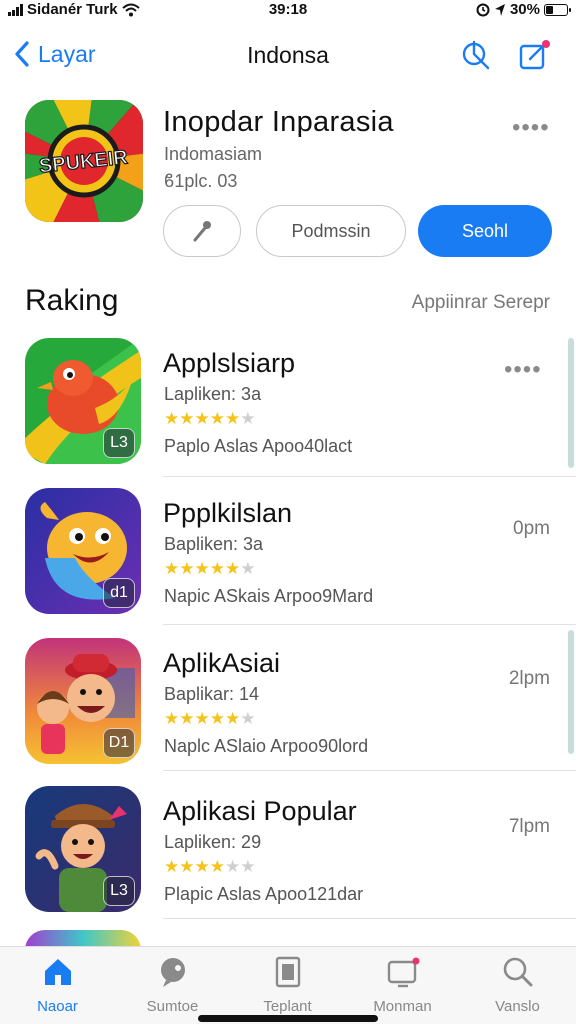 The width and height of the screenshot is (576, 1024). I want to click on status-right: 30%, so click(523, 9).